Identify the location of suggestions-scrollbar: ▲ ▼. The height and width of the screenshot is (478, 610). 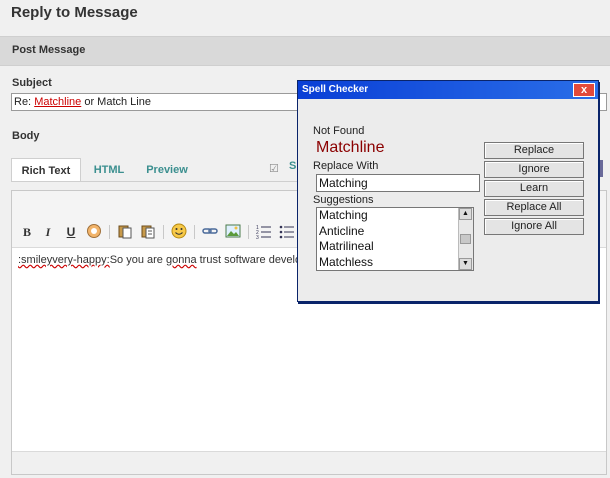
(465, 239).